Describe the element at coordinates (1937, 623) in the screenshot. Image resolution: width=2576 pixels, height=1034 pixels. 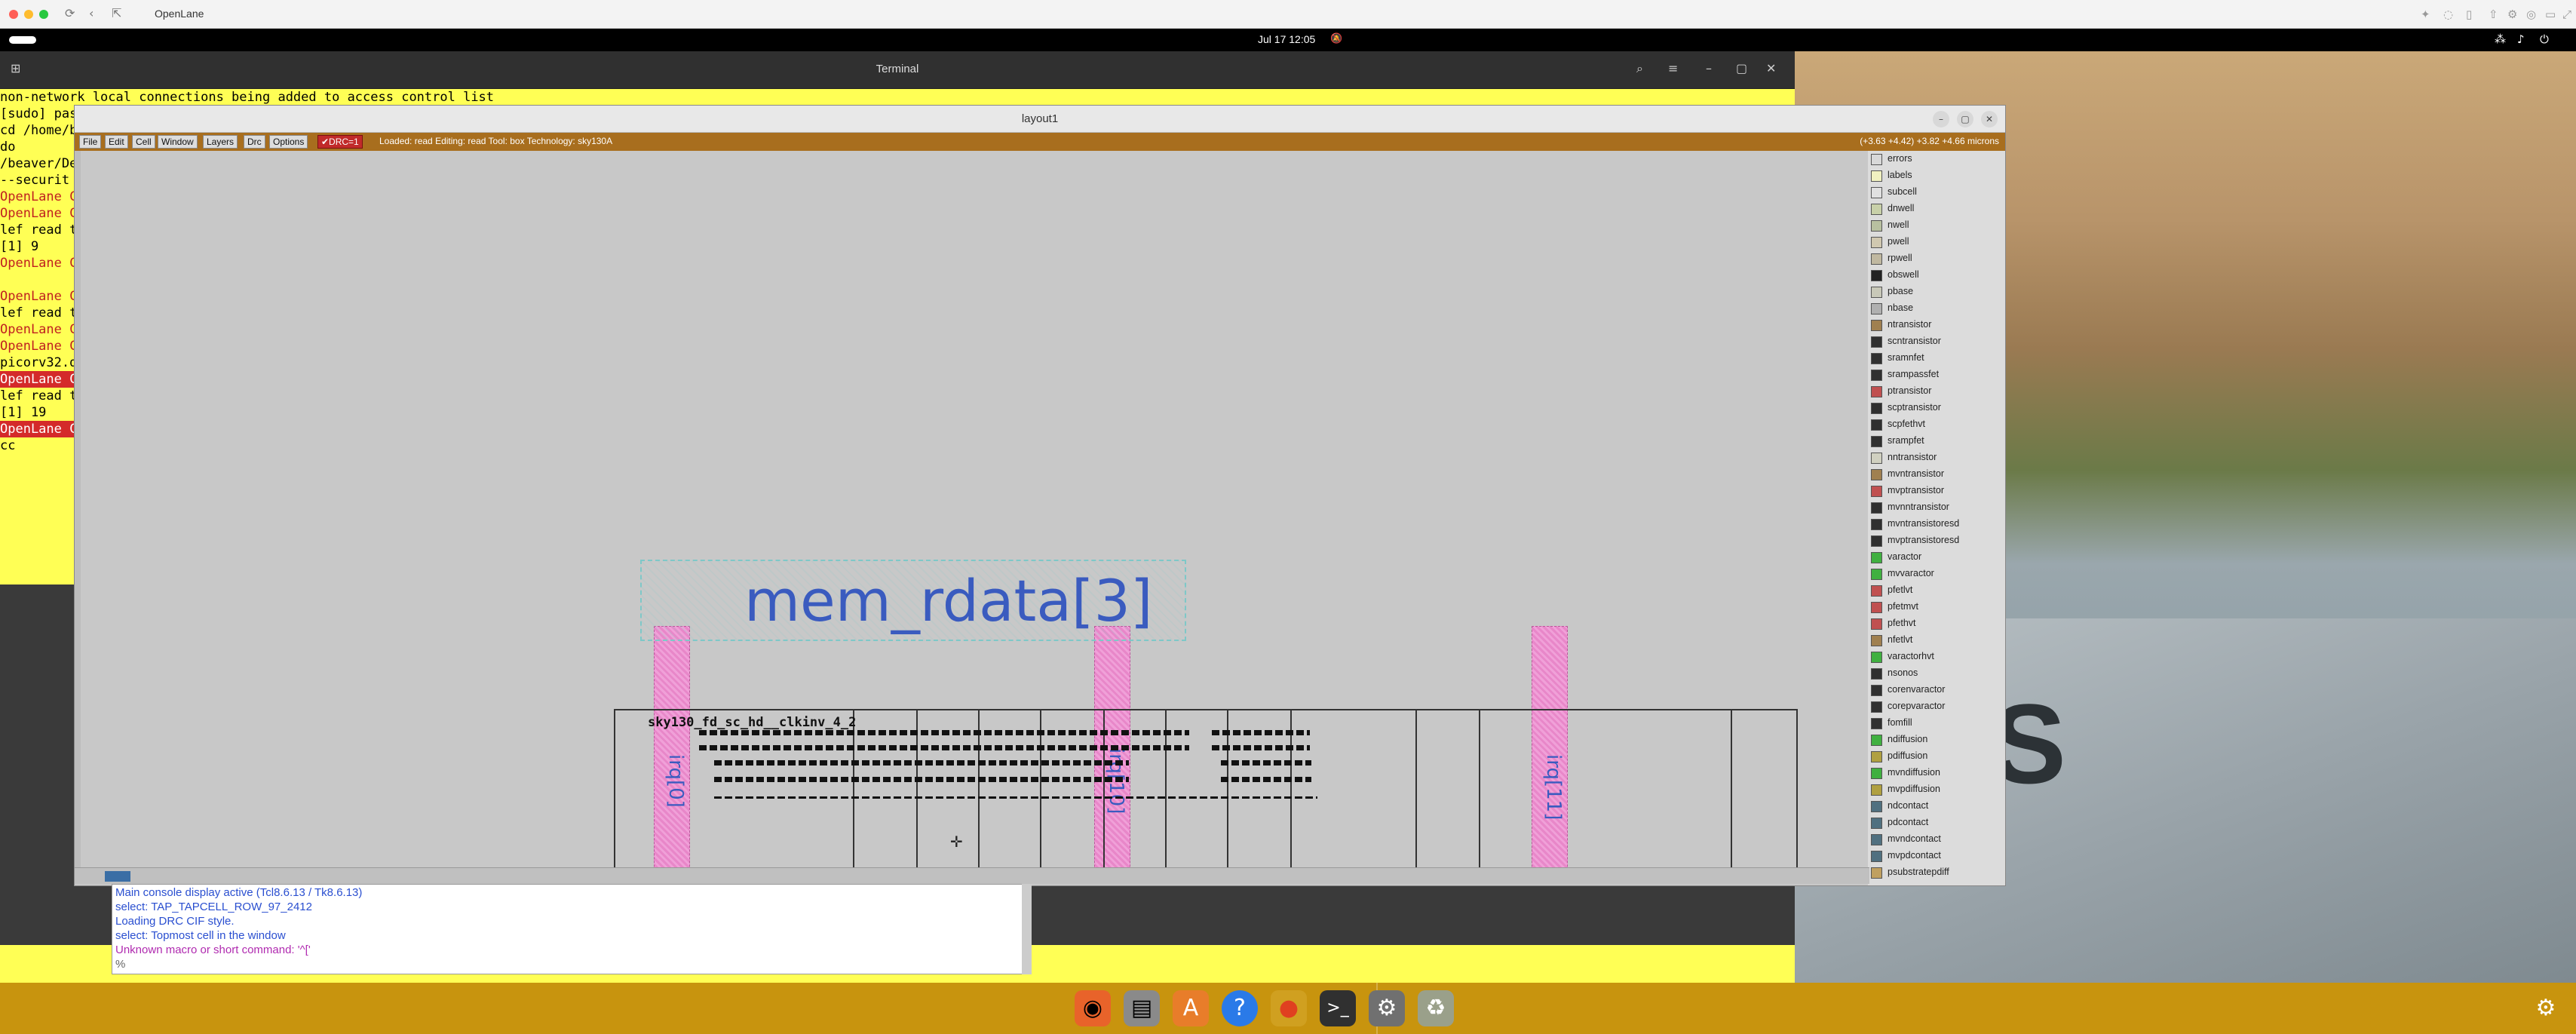
I see `layer-item: pfethvt` at that location.